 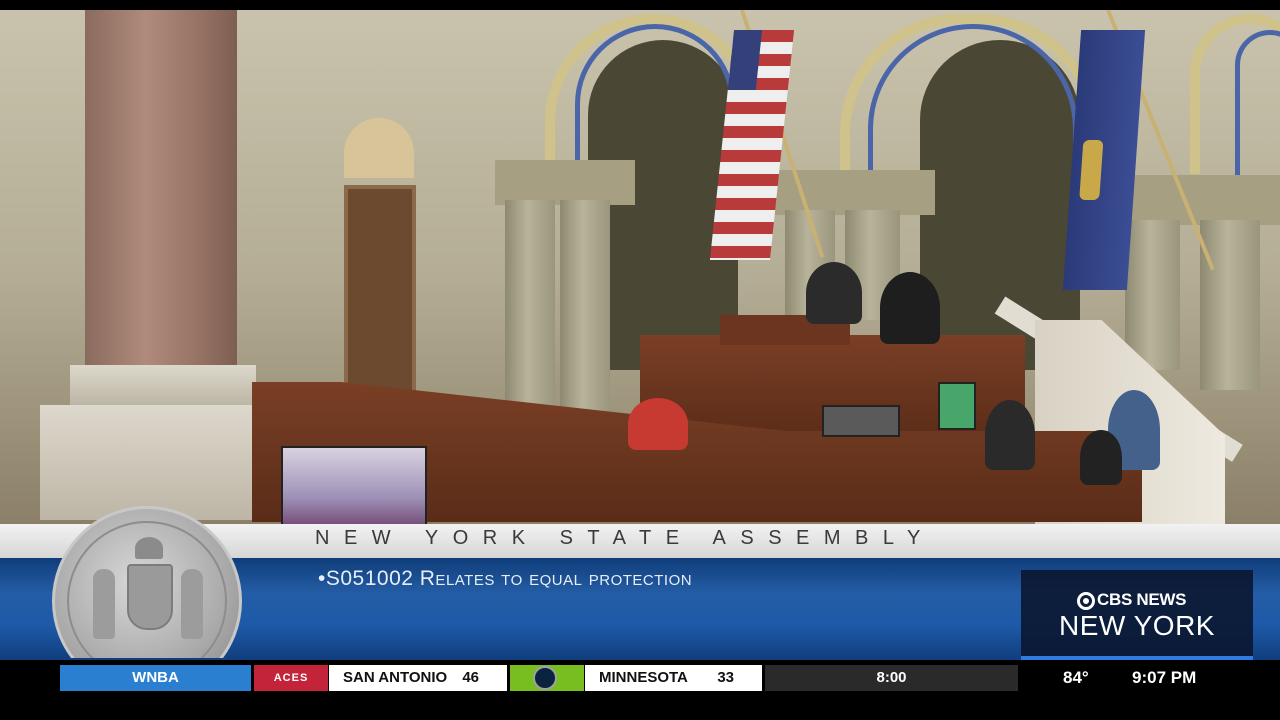 I want to click on team1-score: 46, so click(x=470, y=677).